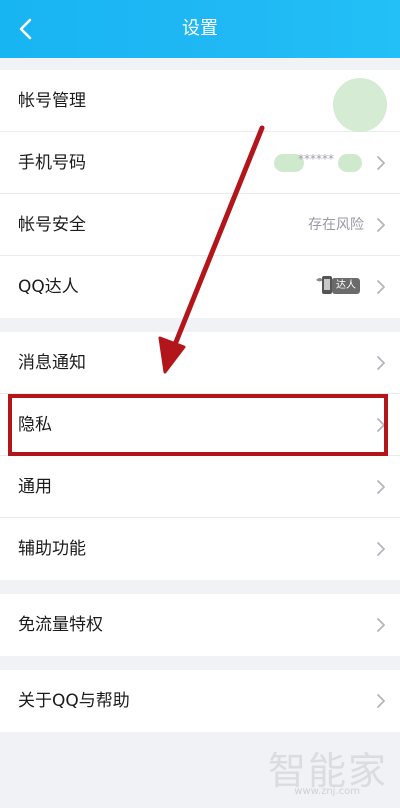  Describe the element at coordinates (336, 225) in the screenshot. I see `security-status-text: 存在风险` at that location.